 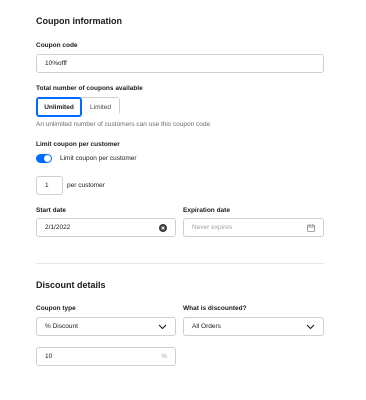 I want to click on discount-amount-value: 10, so click(x=49, y=356).